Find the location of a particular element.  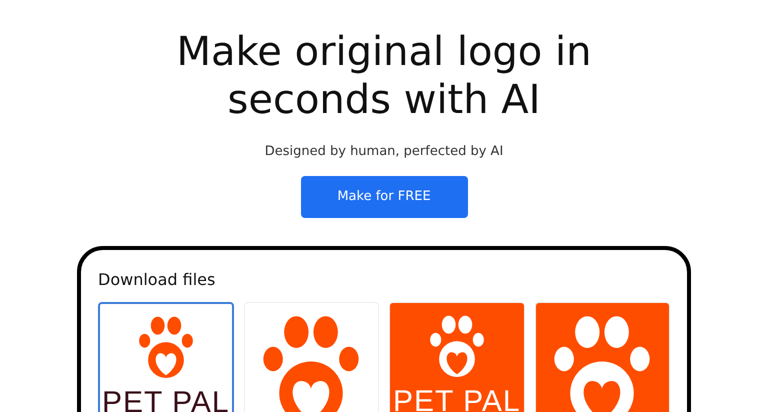

subtitle: Designed by human, perfected by AI is located at coordinates (384, 152).